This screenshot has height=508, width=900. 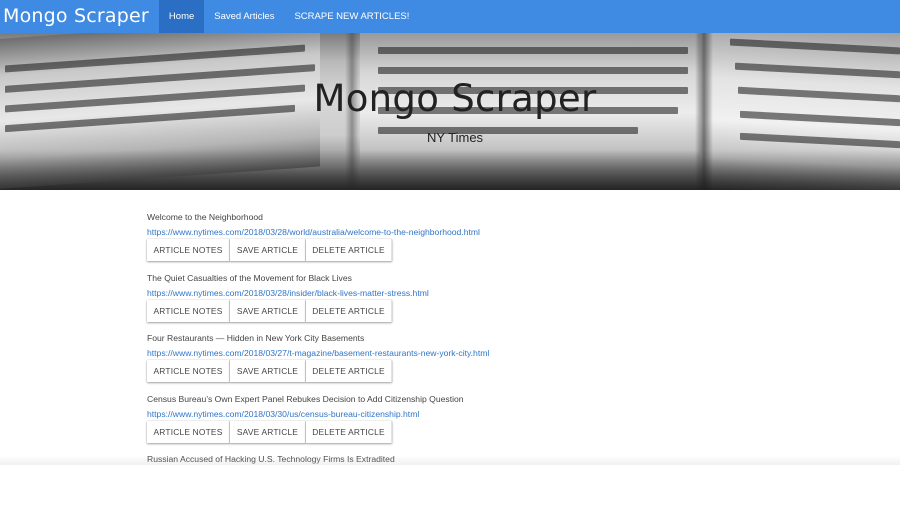 I want to click on hero-shadow, so click(x=450, y=170).